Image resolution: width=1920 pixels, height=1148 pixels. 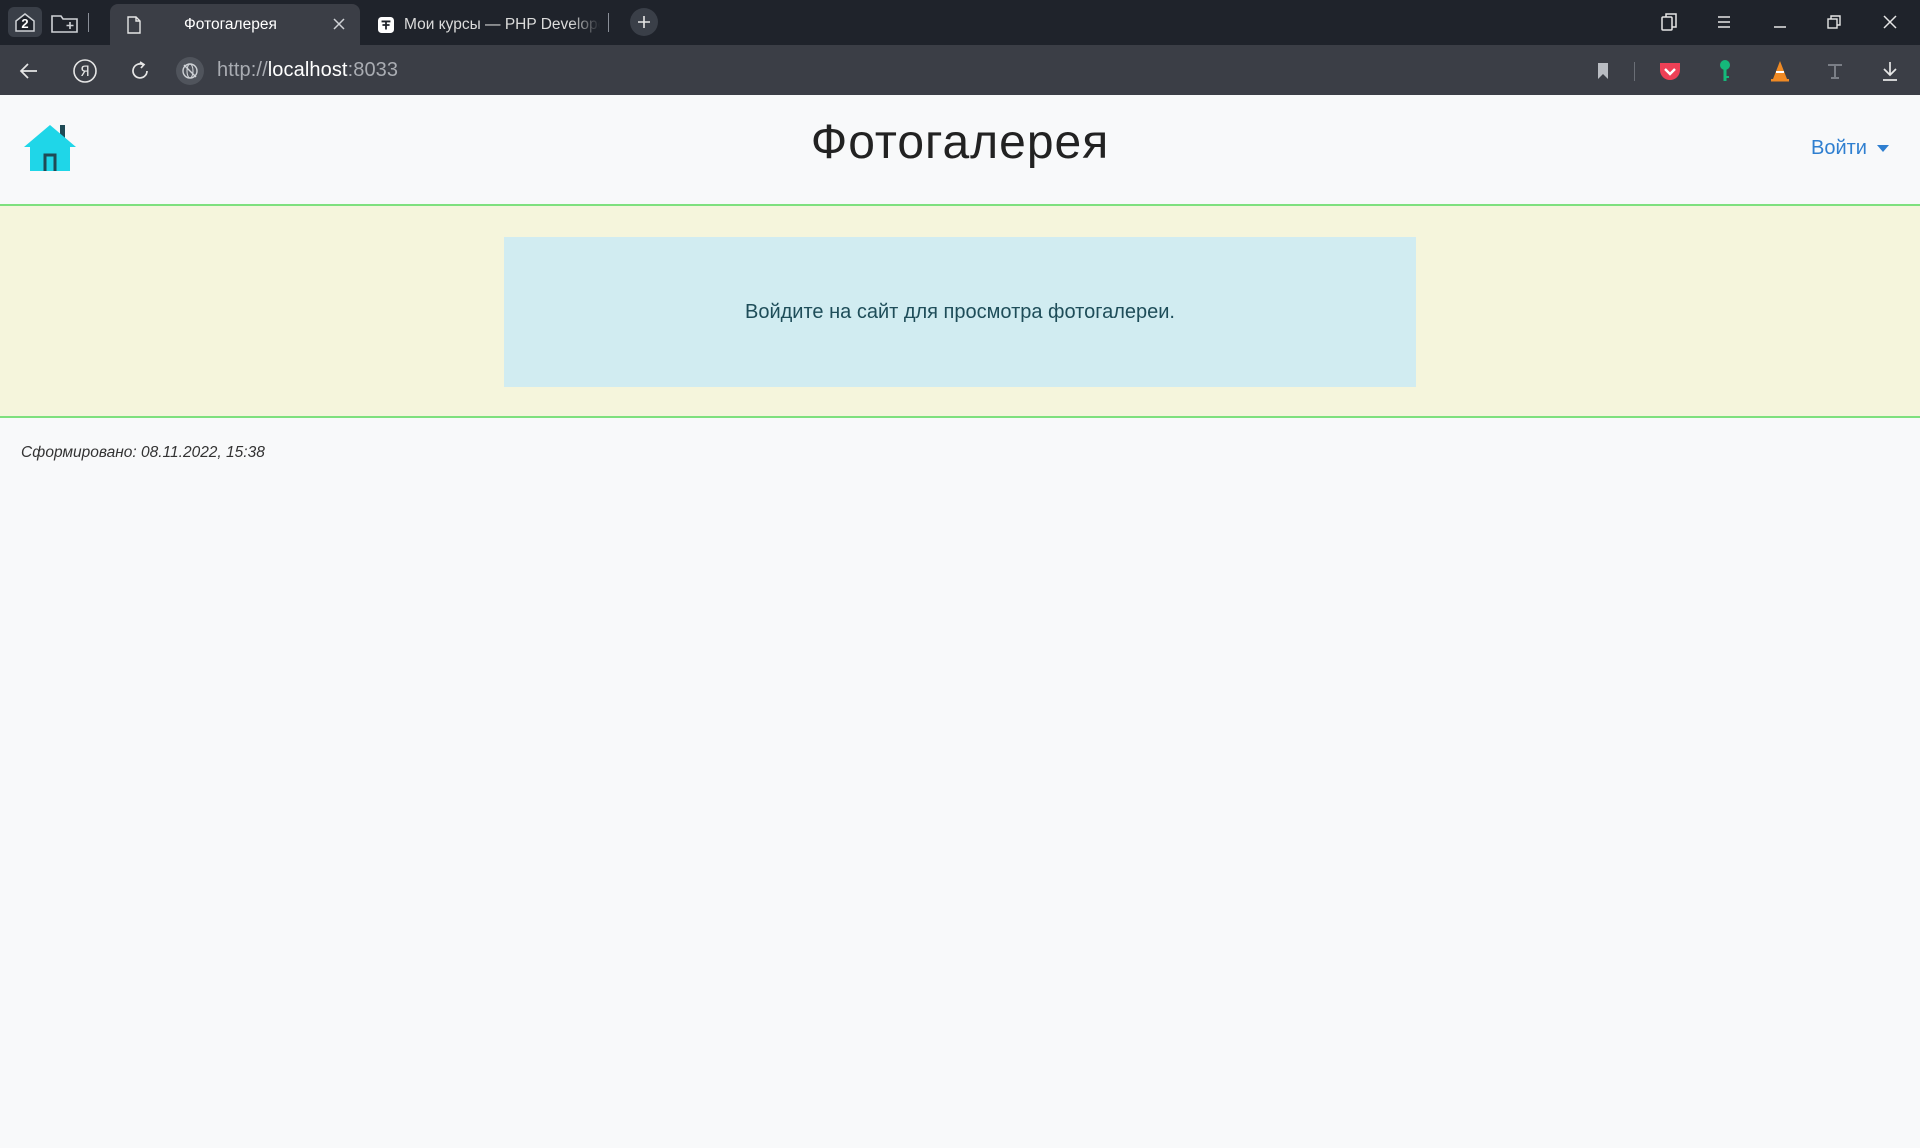 I want to click on plus-icon, so click(x=644, y=22).